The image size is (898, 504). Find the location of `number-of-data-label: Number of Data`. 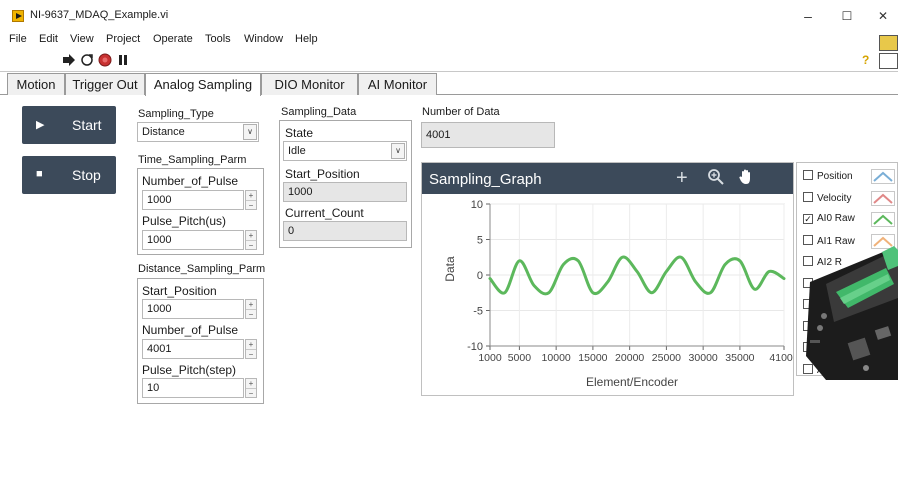

number-of-data-label: Number of Data is located at coordinates (461, 112).